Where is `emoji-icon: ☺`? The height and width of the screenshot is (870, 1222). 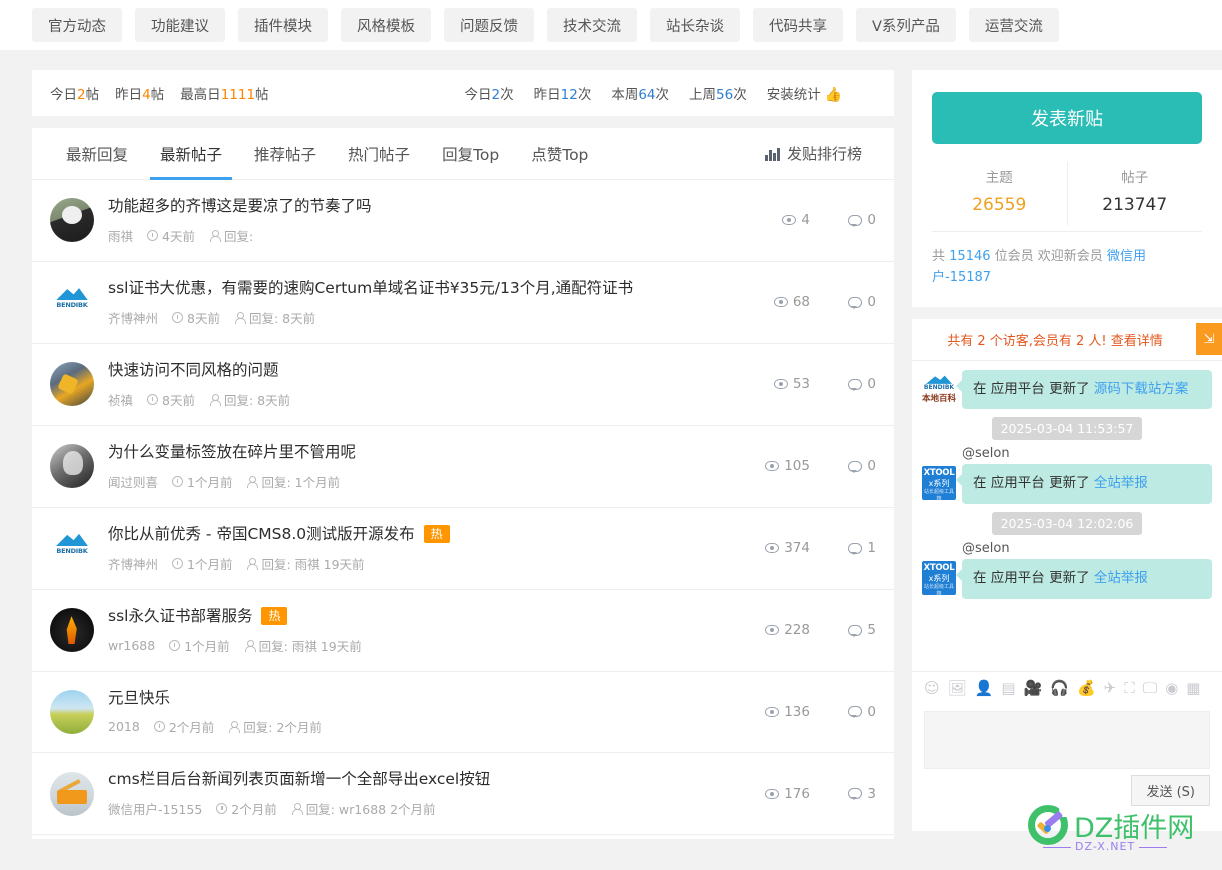 emoji-icon: ☺ is located at coordinates (932, 688).